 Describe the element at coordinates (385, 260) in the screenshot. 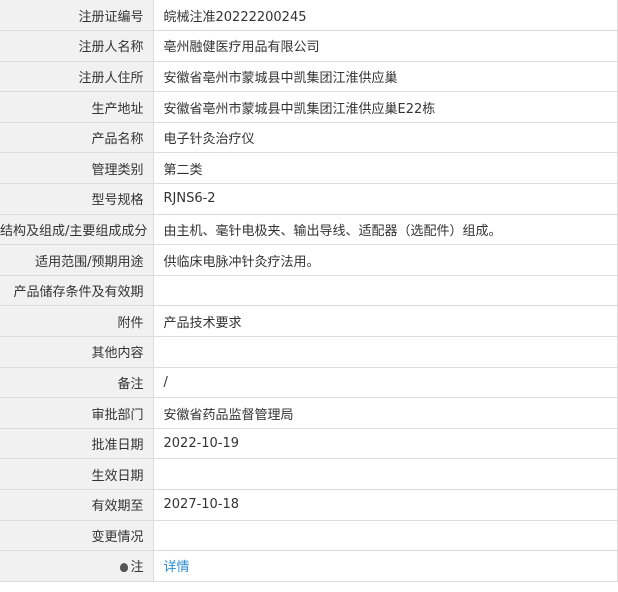

I see `field-value-intended-use: 供临床电脉冲针灸疗法用。` at that location.